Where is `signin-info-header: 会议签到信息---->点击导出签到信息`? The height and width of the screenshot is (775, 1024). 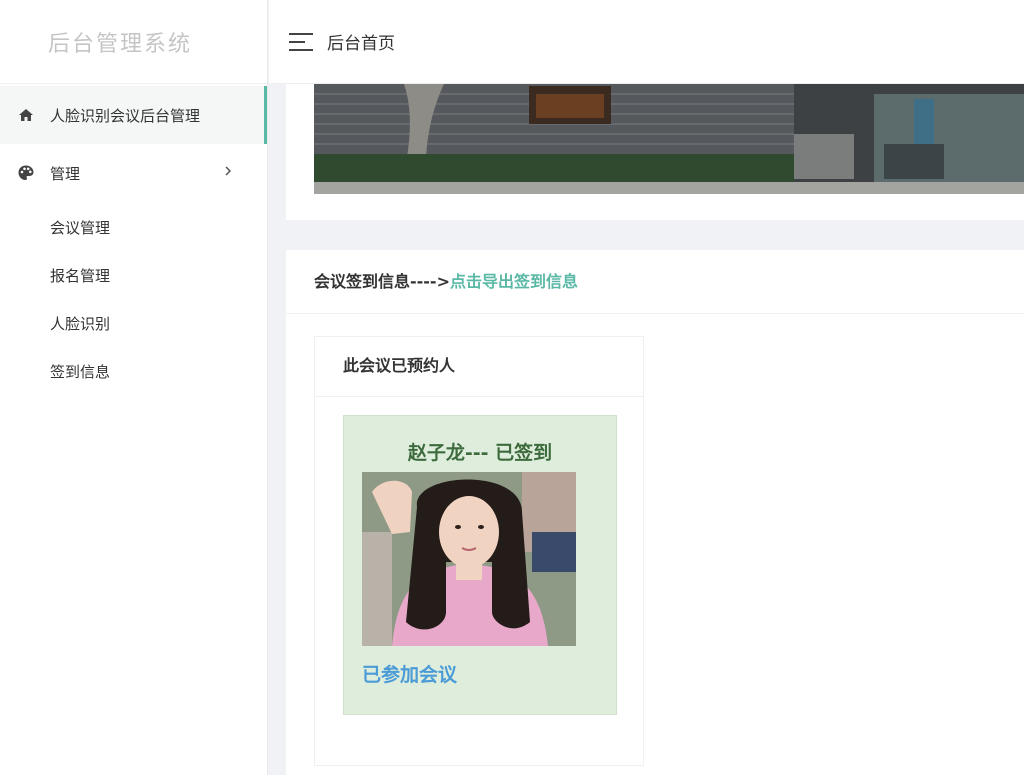 signin-info-header: 会议签到信息---->点击导出签到信息 is located at coordinates (655, 282).